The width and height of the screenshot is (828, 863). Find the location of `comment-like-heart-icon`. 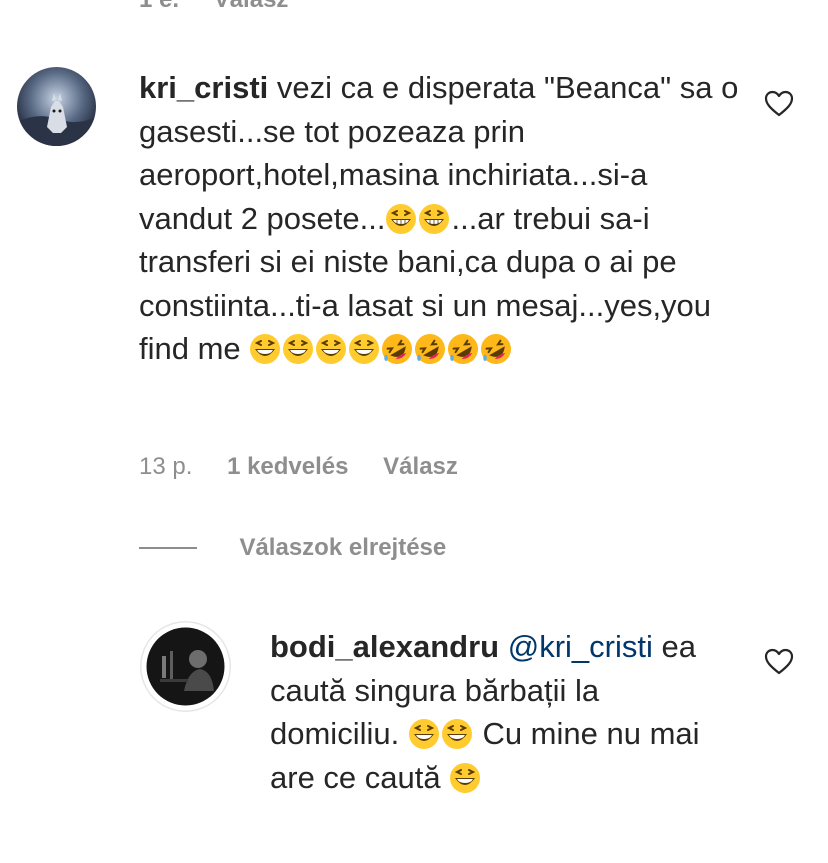

comment-like-heart-icon is located at coordinates (779, 103).